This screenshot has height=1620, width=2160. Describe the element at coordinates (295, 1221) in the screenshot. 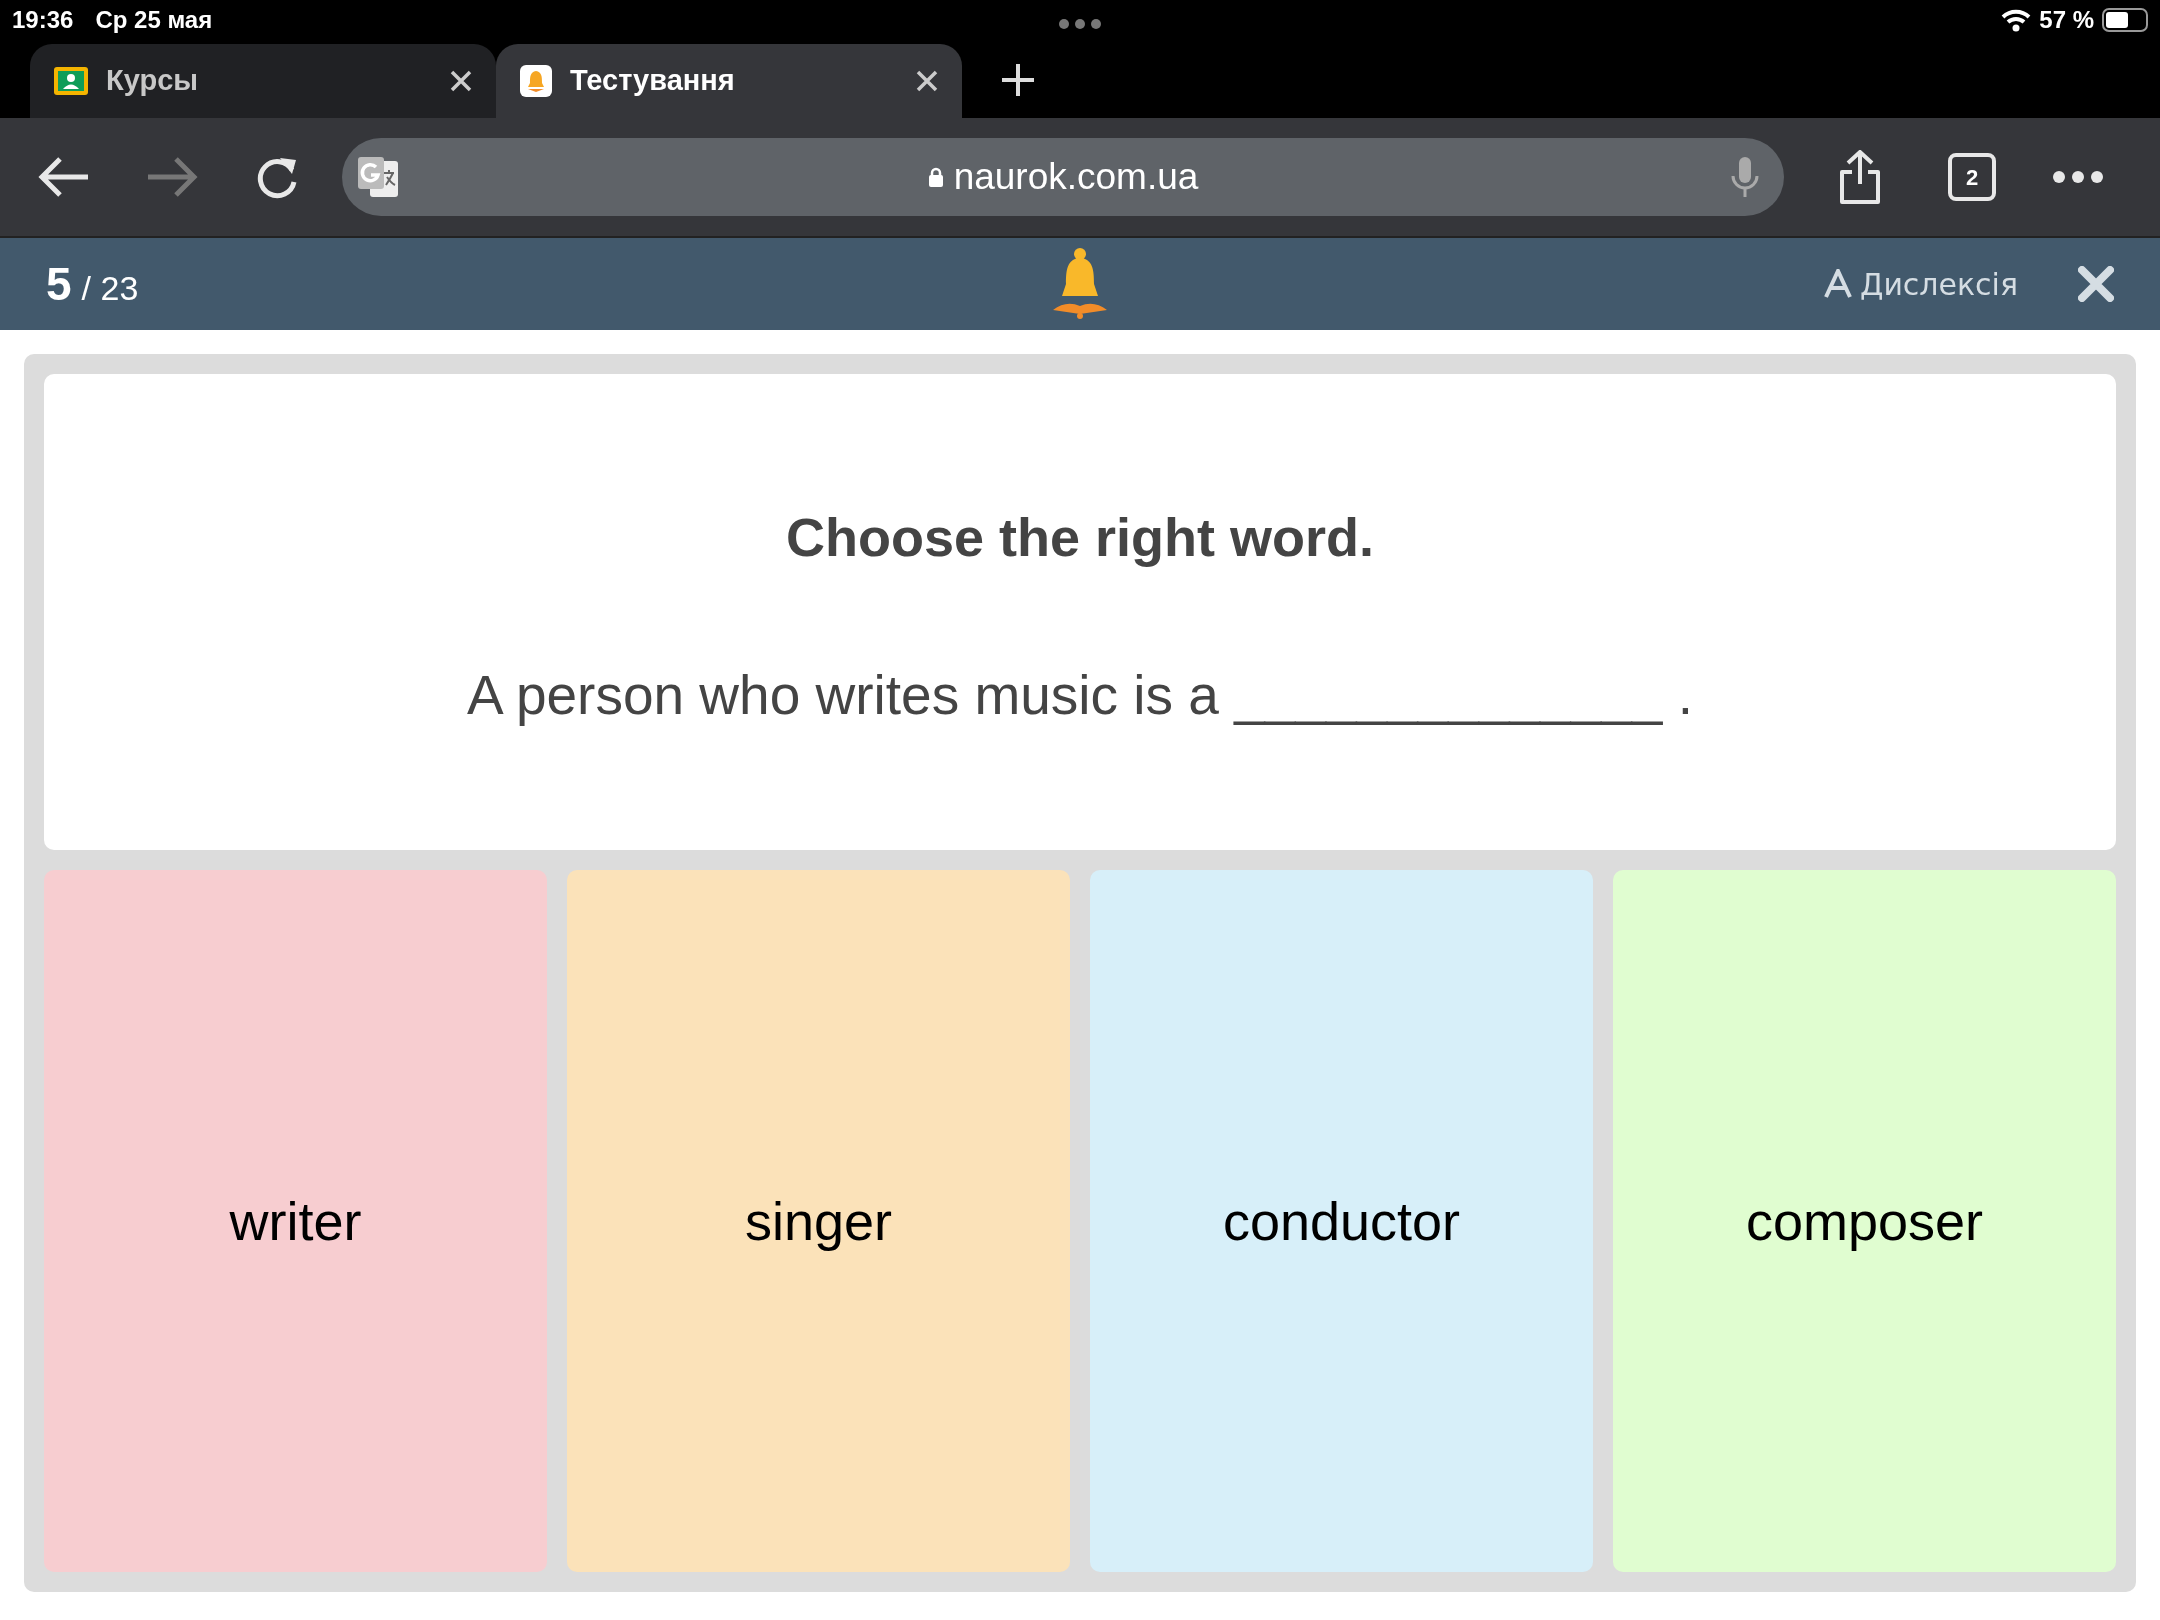

I see `answer-option: writer` at that location.